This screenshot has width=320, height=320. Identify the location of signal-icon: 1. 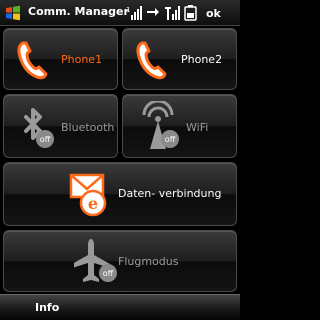
(134, 13).